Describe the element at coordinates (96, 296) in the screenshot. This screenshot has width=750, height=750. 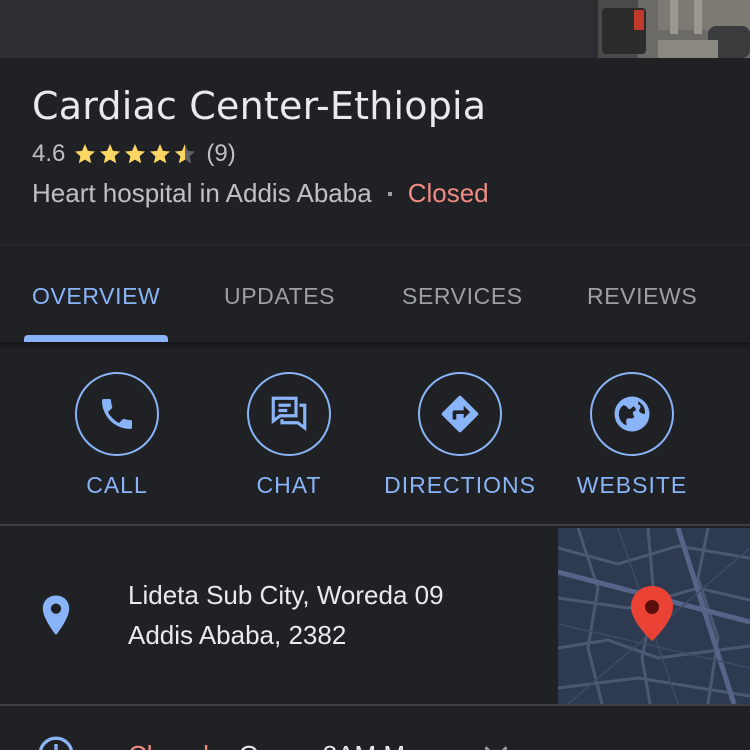
I see `tab-overview: OVERVIEW` at that location.